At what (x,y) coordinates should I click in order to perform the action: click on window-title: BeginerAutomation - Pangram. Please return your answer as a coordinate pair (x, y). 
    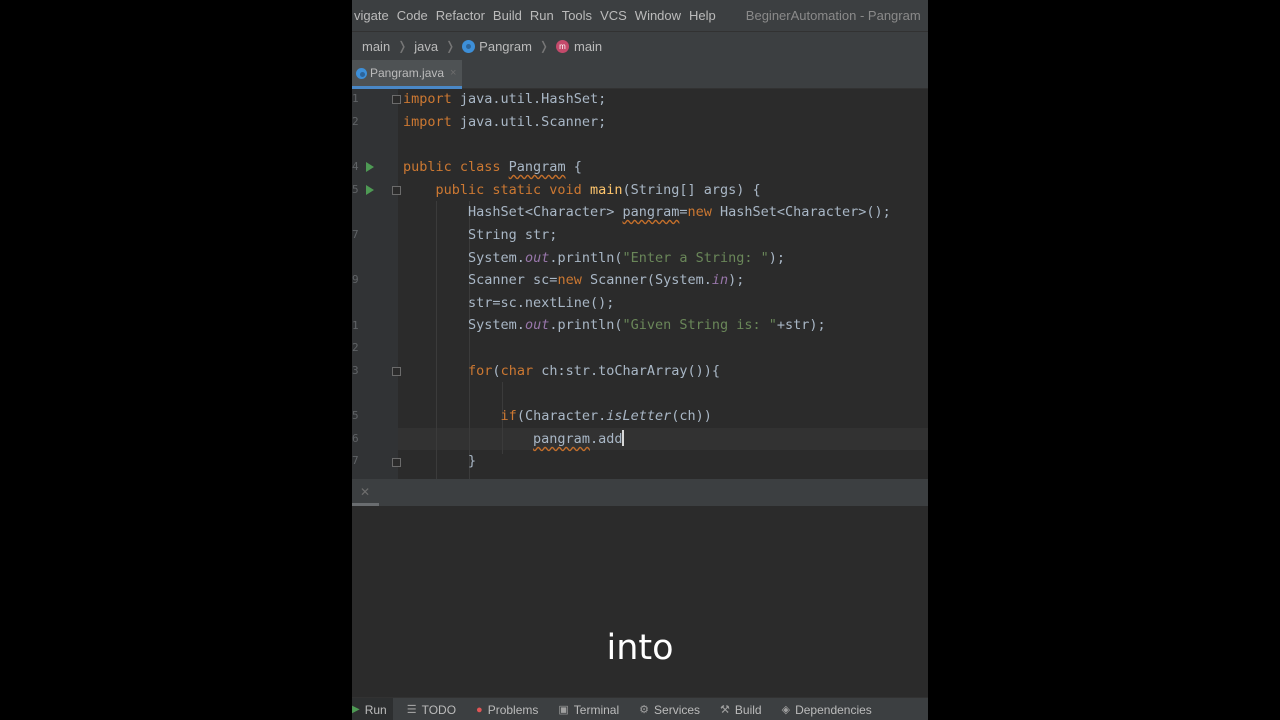
    Looking at the image, I should click on (833, 15).